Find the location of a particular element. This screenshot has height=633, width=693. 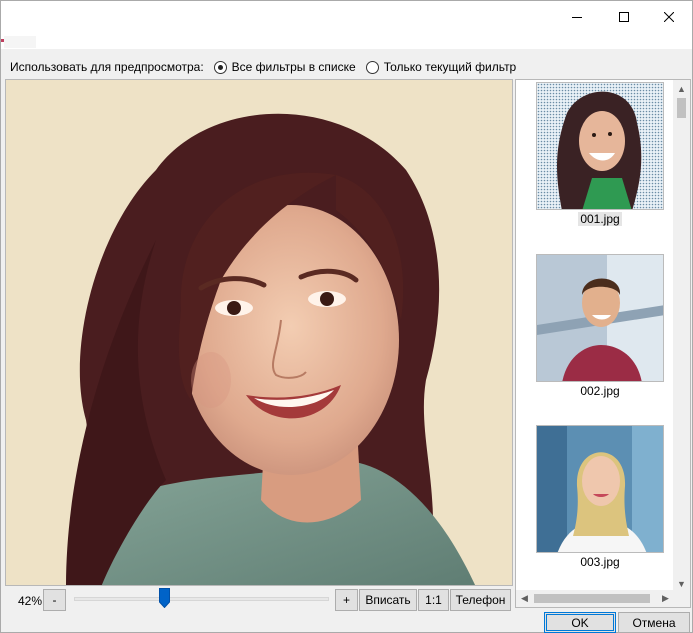

radio-current-filter-label: Только текущий фильтр is located at coordinates (450, 67).